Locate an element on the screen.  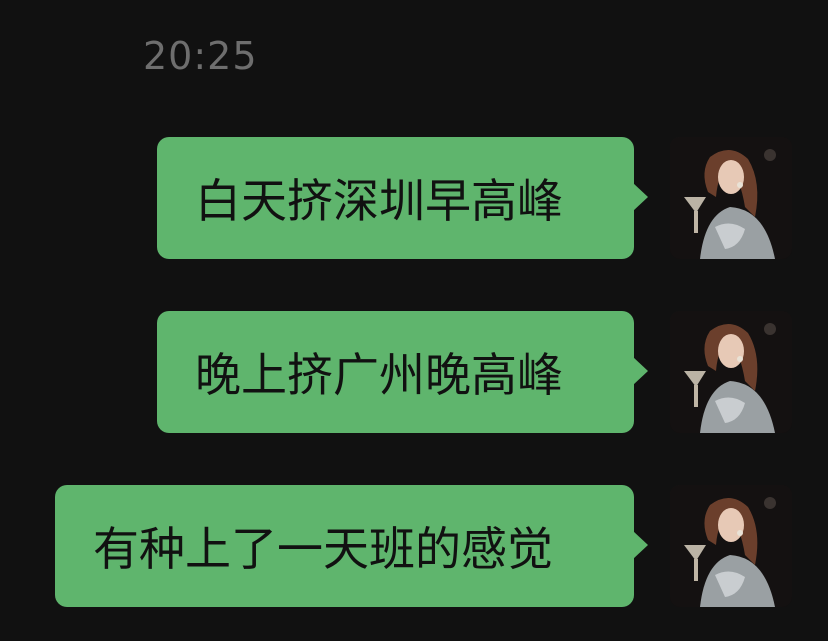
message-row: 晚上挤广州晚高峰 is located at coordinates (474, 372).